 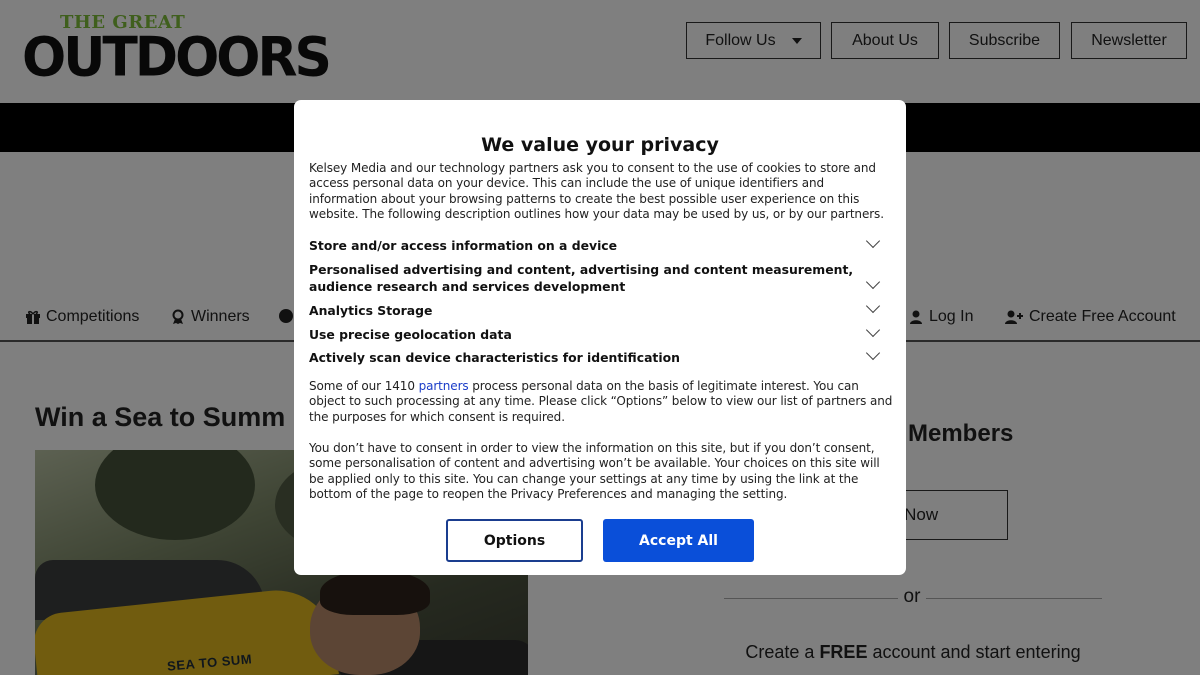 What do you see at coordinates (444, 386) in the screenshot?
I see `partners-link: partners` at bounding box center [444, 386].